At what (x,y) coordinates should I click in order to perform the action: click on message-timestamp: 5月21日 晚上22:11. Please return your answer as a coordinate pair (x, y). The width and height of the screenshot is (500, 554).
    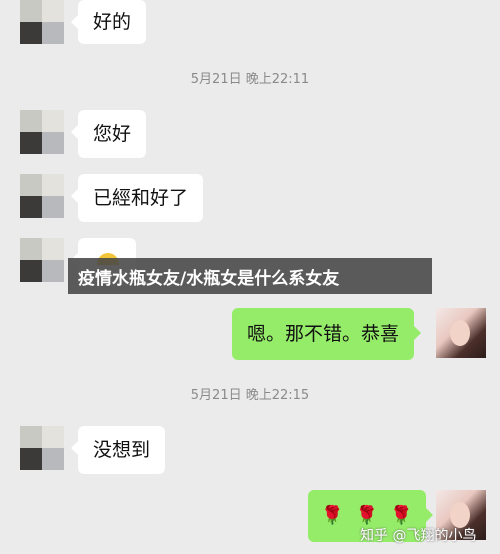
    Looking at the image, I should click on (250, 79).